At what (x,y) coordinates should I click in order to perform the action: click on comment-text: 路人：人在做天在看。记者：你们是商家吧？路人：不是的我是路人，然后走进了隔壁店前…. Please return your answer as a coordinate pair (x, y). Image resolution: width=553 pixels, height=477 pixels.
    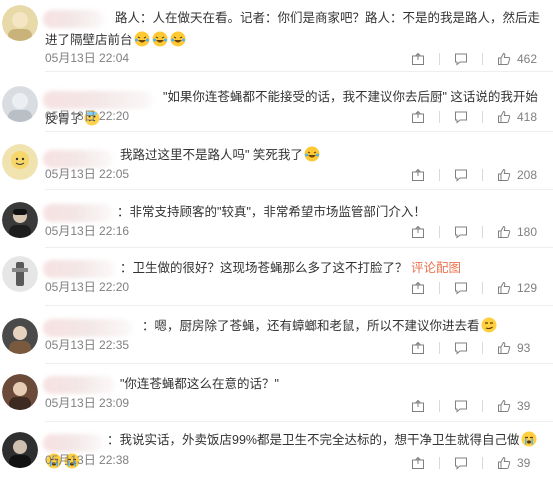
    Looking at the image, I should click on (294, 29).